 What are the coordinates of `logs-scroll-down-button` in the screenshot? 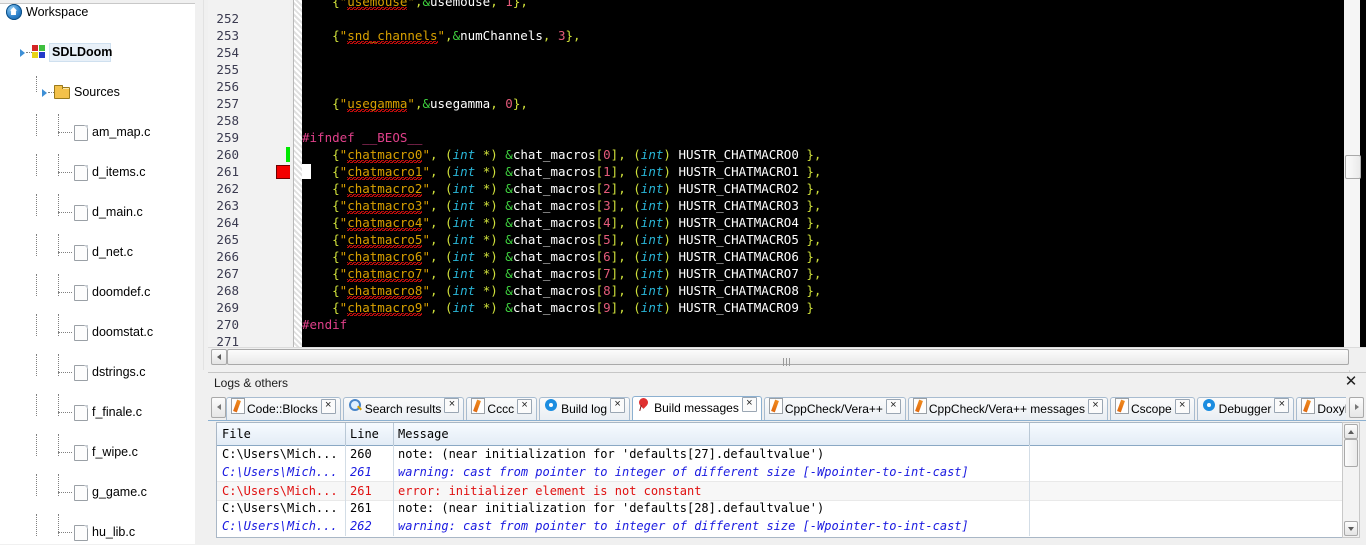 It's located at (1351, 528).